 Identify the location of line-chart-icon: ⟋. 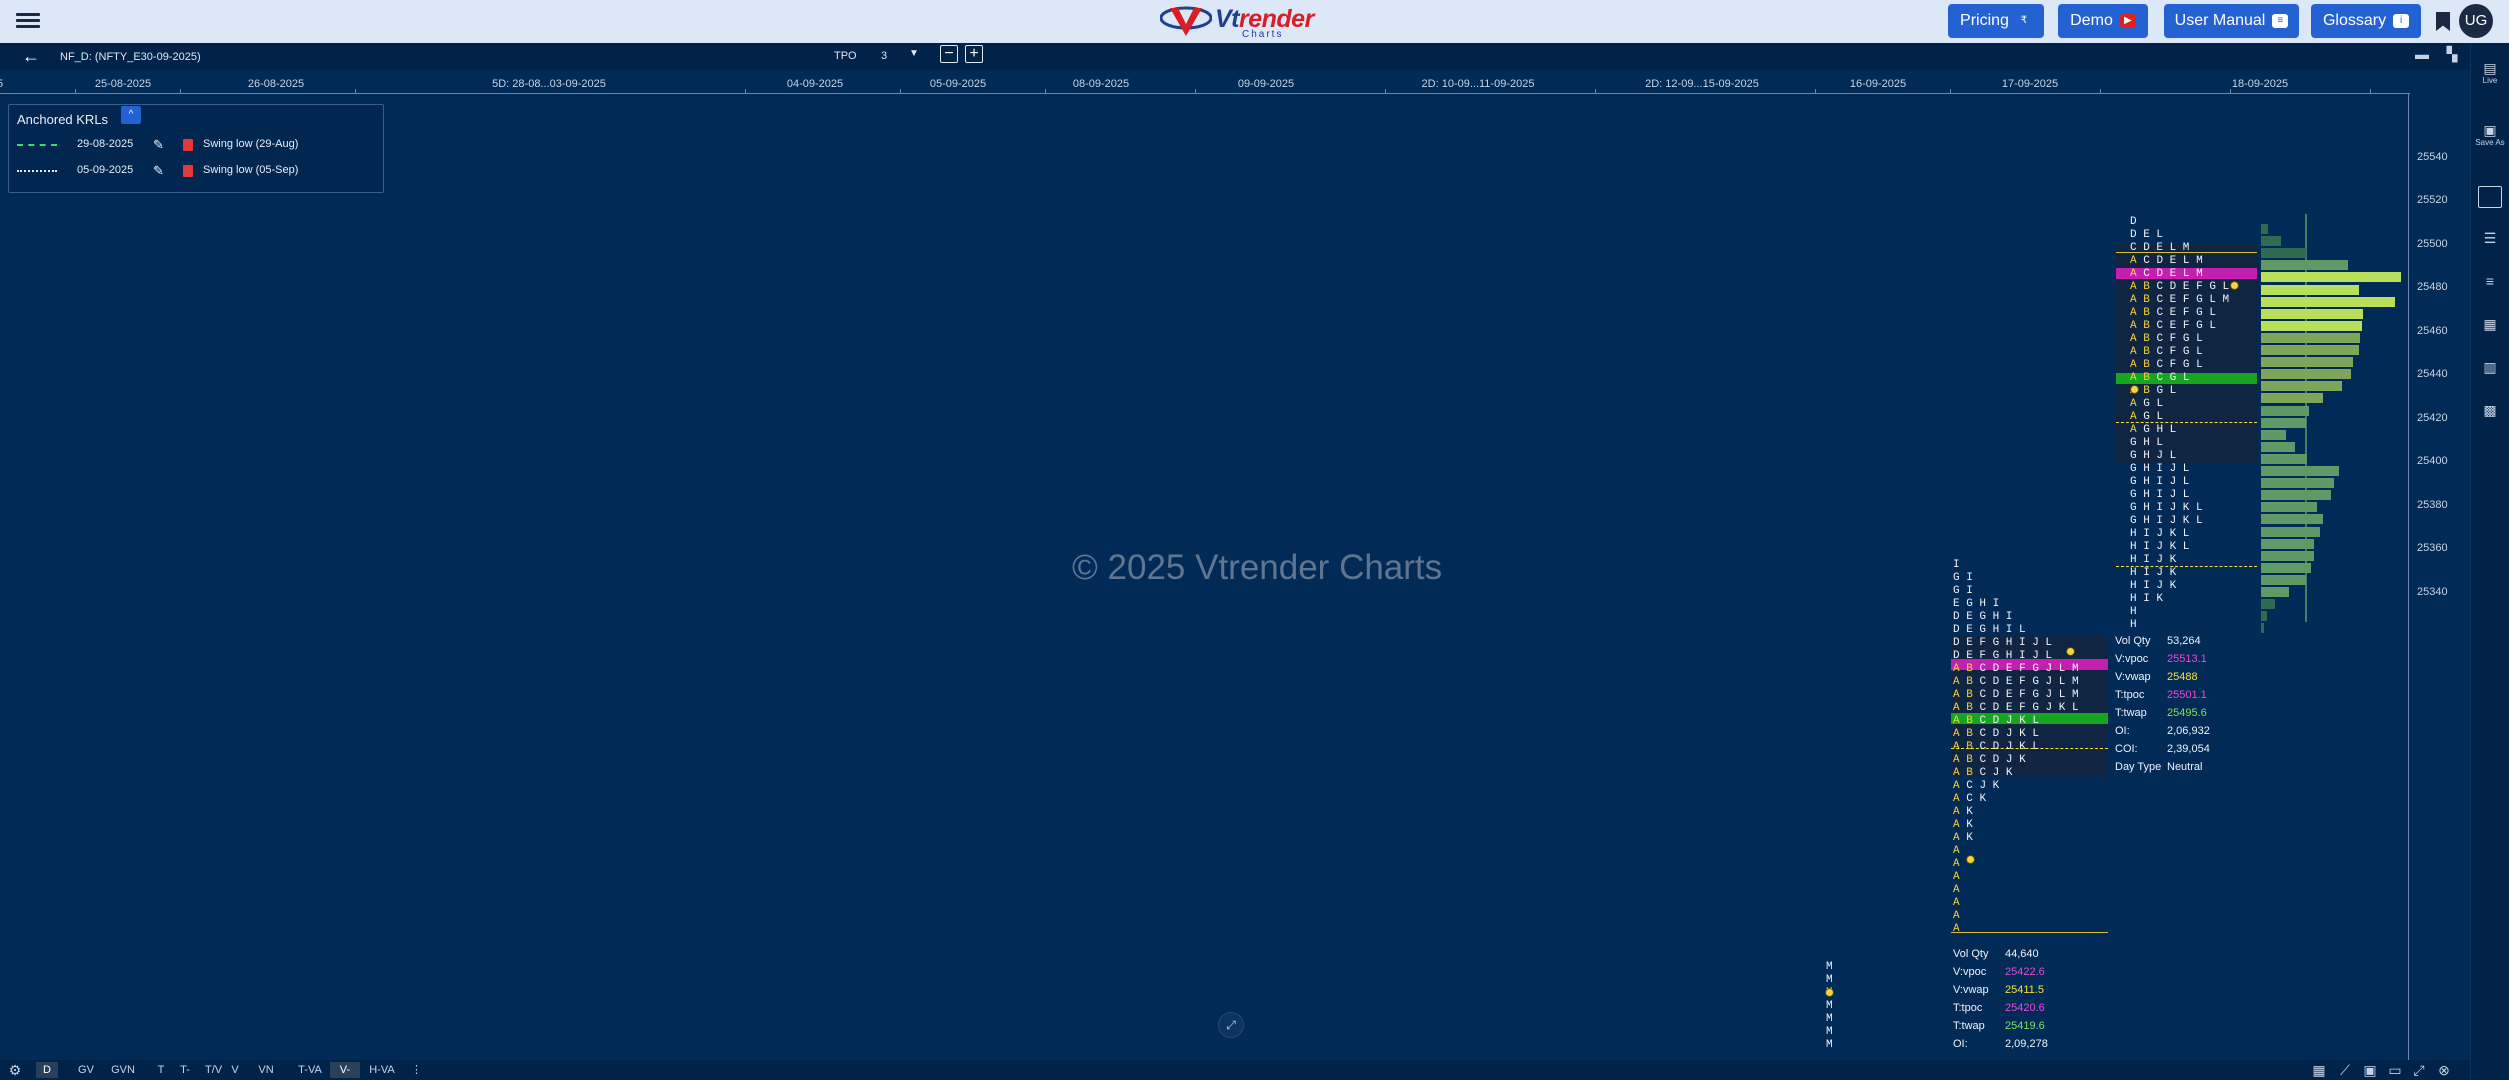
(2345, 1070).